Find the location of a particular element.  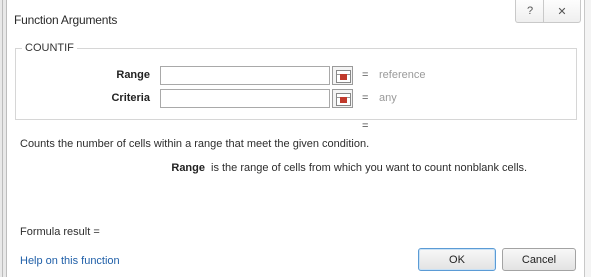

criteria-input is located at coordinates (245, 98).